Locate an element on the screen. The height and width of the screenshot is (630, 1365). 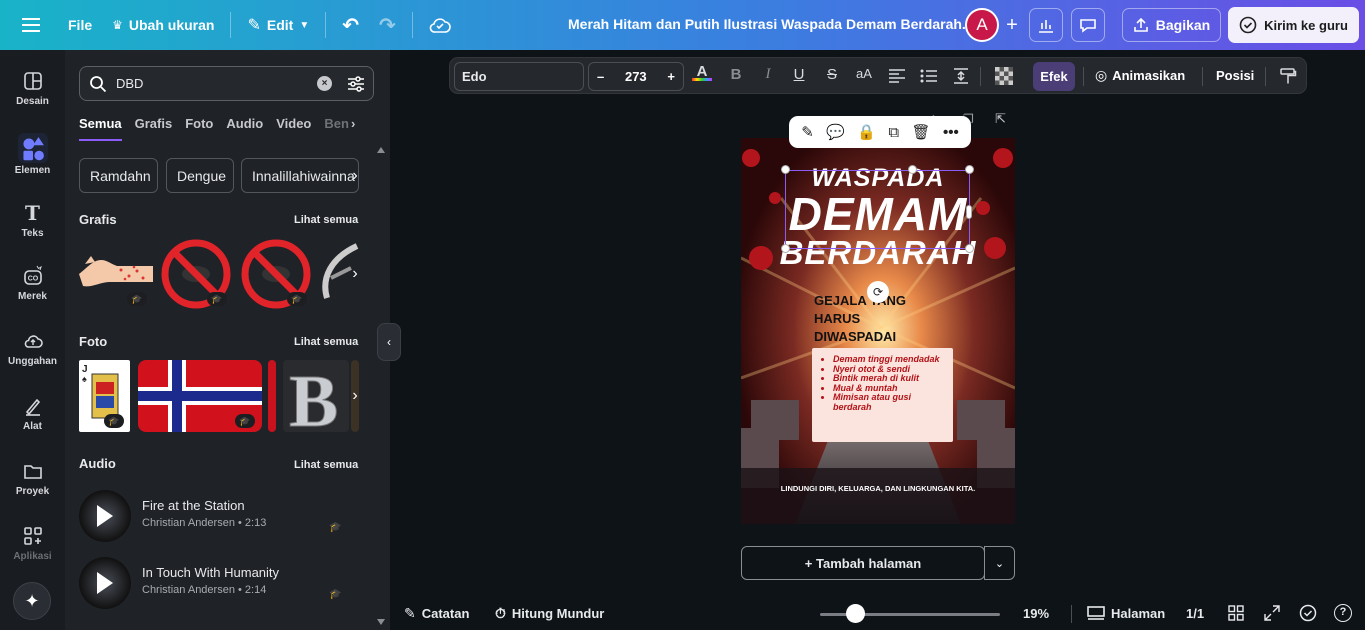
text-color-icon: A is located at coordinates (702, 72).